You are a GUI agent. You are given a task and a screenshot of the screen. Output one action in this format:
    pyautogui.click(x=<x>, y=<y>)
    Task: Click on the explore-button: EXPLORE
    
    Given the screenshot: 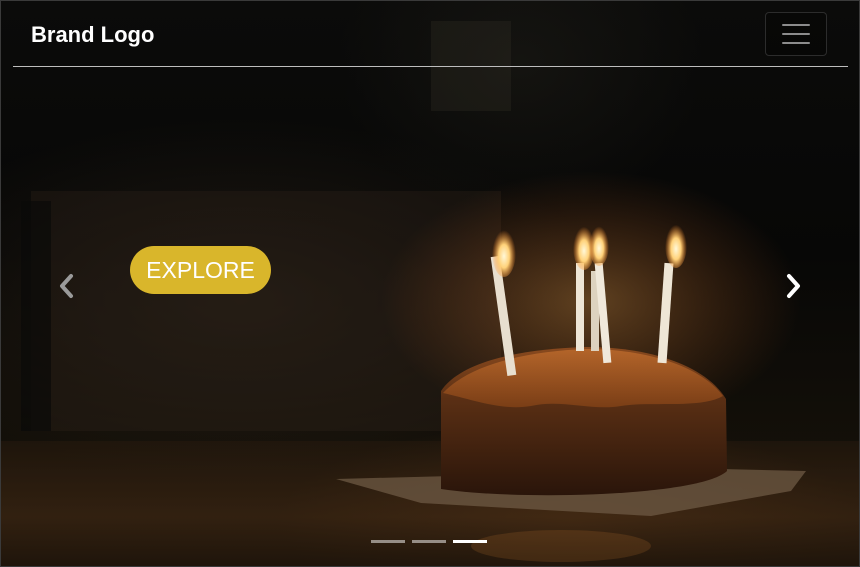 What is the action you would take?
    pyautogui.click(x=200, y=270)
    